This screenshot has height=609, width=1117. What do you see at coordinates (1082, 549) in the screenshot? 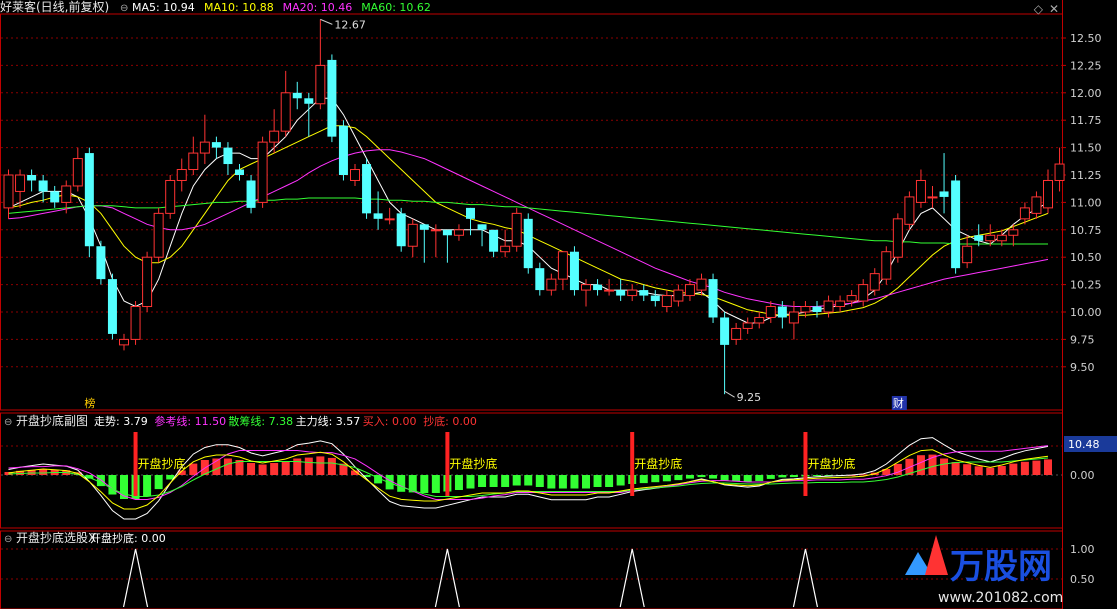
I see `sub2-axis-label: 1.00` at bounding box center [1082, 549].